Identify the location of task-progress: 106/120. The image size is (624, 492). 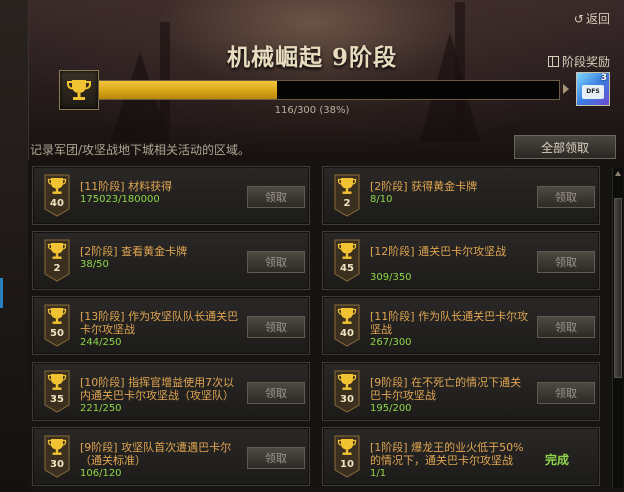
(101, 473).